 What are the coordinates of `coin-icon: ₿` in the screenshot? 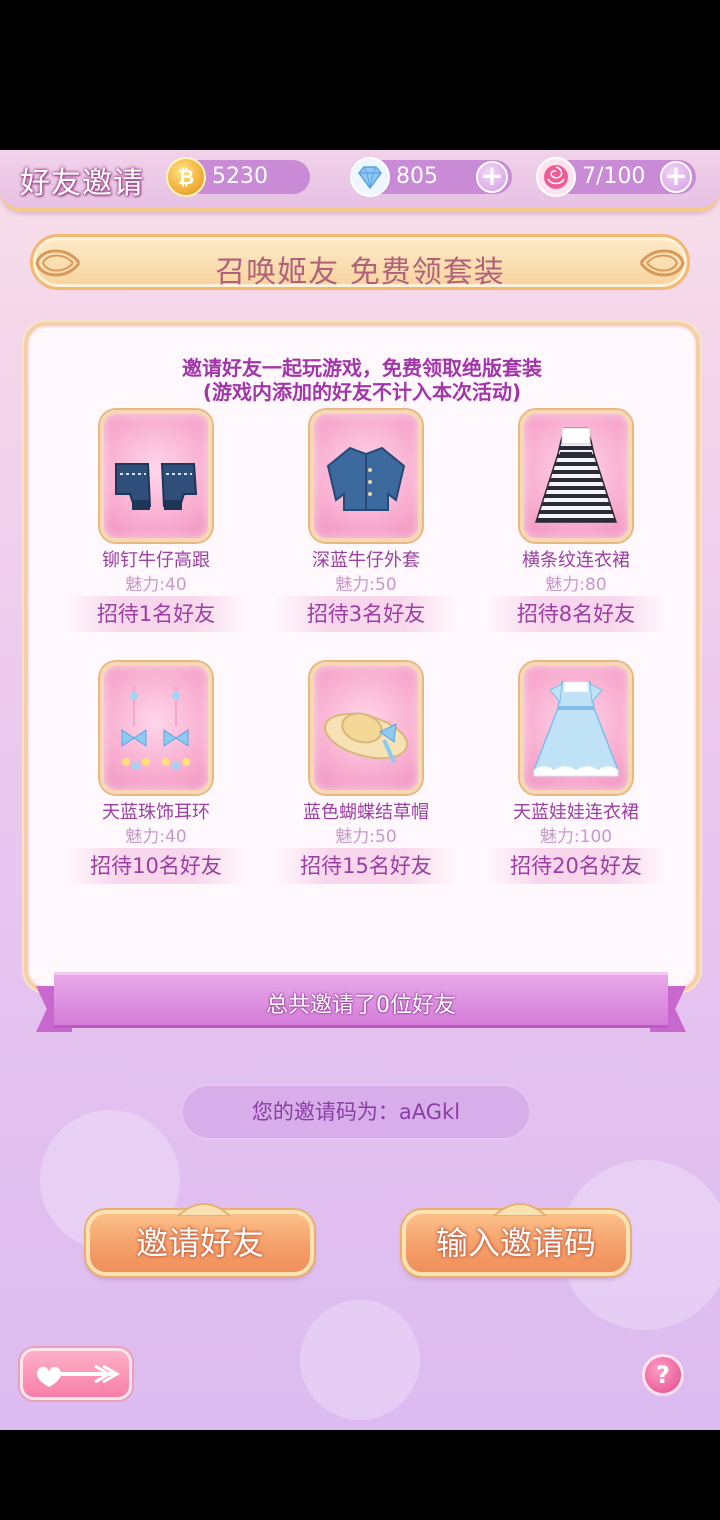 It's located at (186, 177).